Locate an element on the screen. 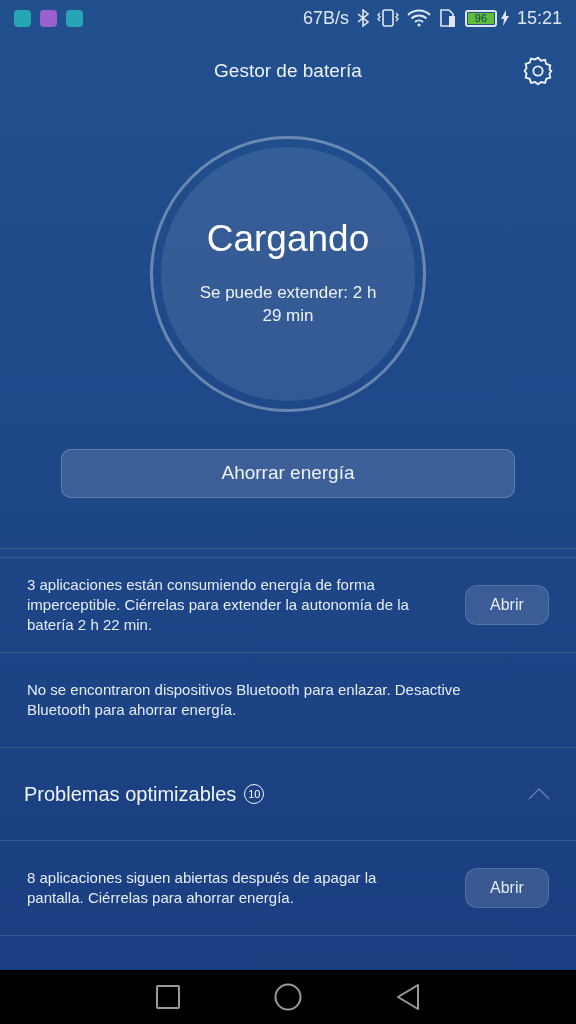 This screenshot has height=1024, width=576. charging-status: Cargando is located at coordinates (288, 239).